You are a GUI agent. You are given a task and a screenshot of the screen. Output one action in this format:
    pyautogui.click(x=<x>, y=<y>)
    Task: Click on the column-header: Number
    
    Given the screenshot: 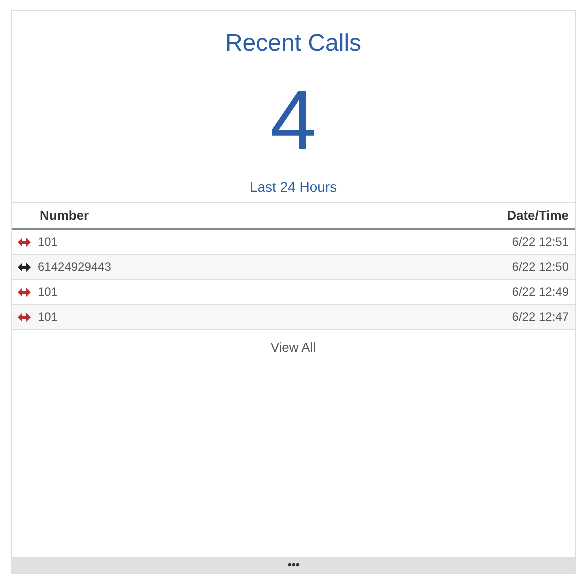 What is the action you would take?
    pyautogui.click(x=65, y=215)
    